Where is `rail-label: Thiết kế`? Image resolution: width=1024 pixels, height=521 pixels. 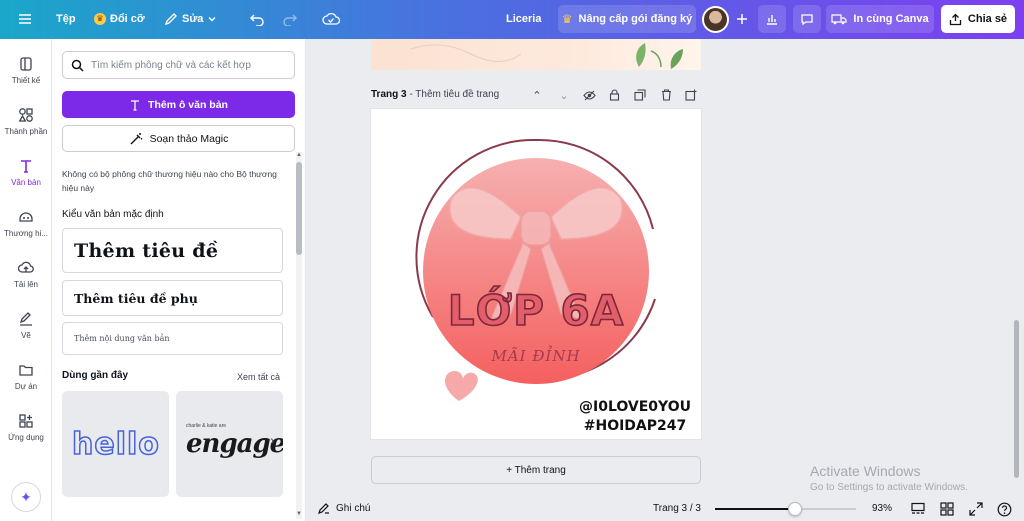
rail-label: Thiết kế is located at coordinates (26, 80).